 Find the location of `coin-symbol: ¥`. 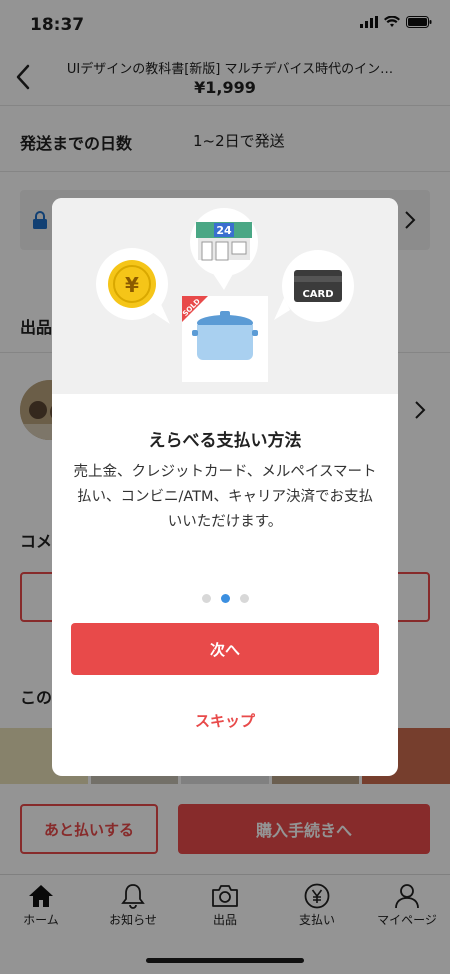

coin-symbol: ¥ is located at coordinates (132, 285).